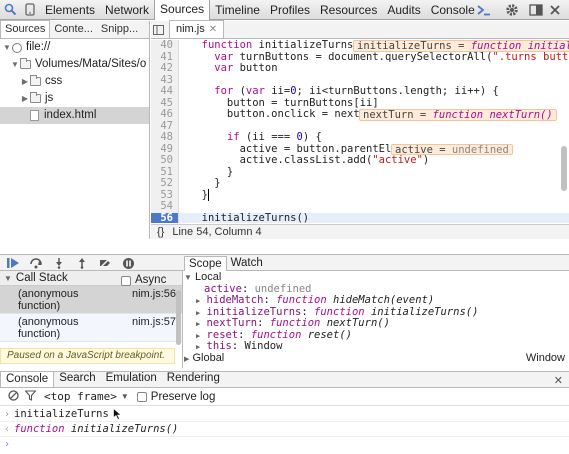  What do you see at coordinates (360, 68) in the screenshot?
I see `code-line: 42 var button` at bounding box center [360, 68].